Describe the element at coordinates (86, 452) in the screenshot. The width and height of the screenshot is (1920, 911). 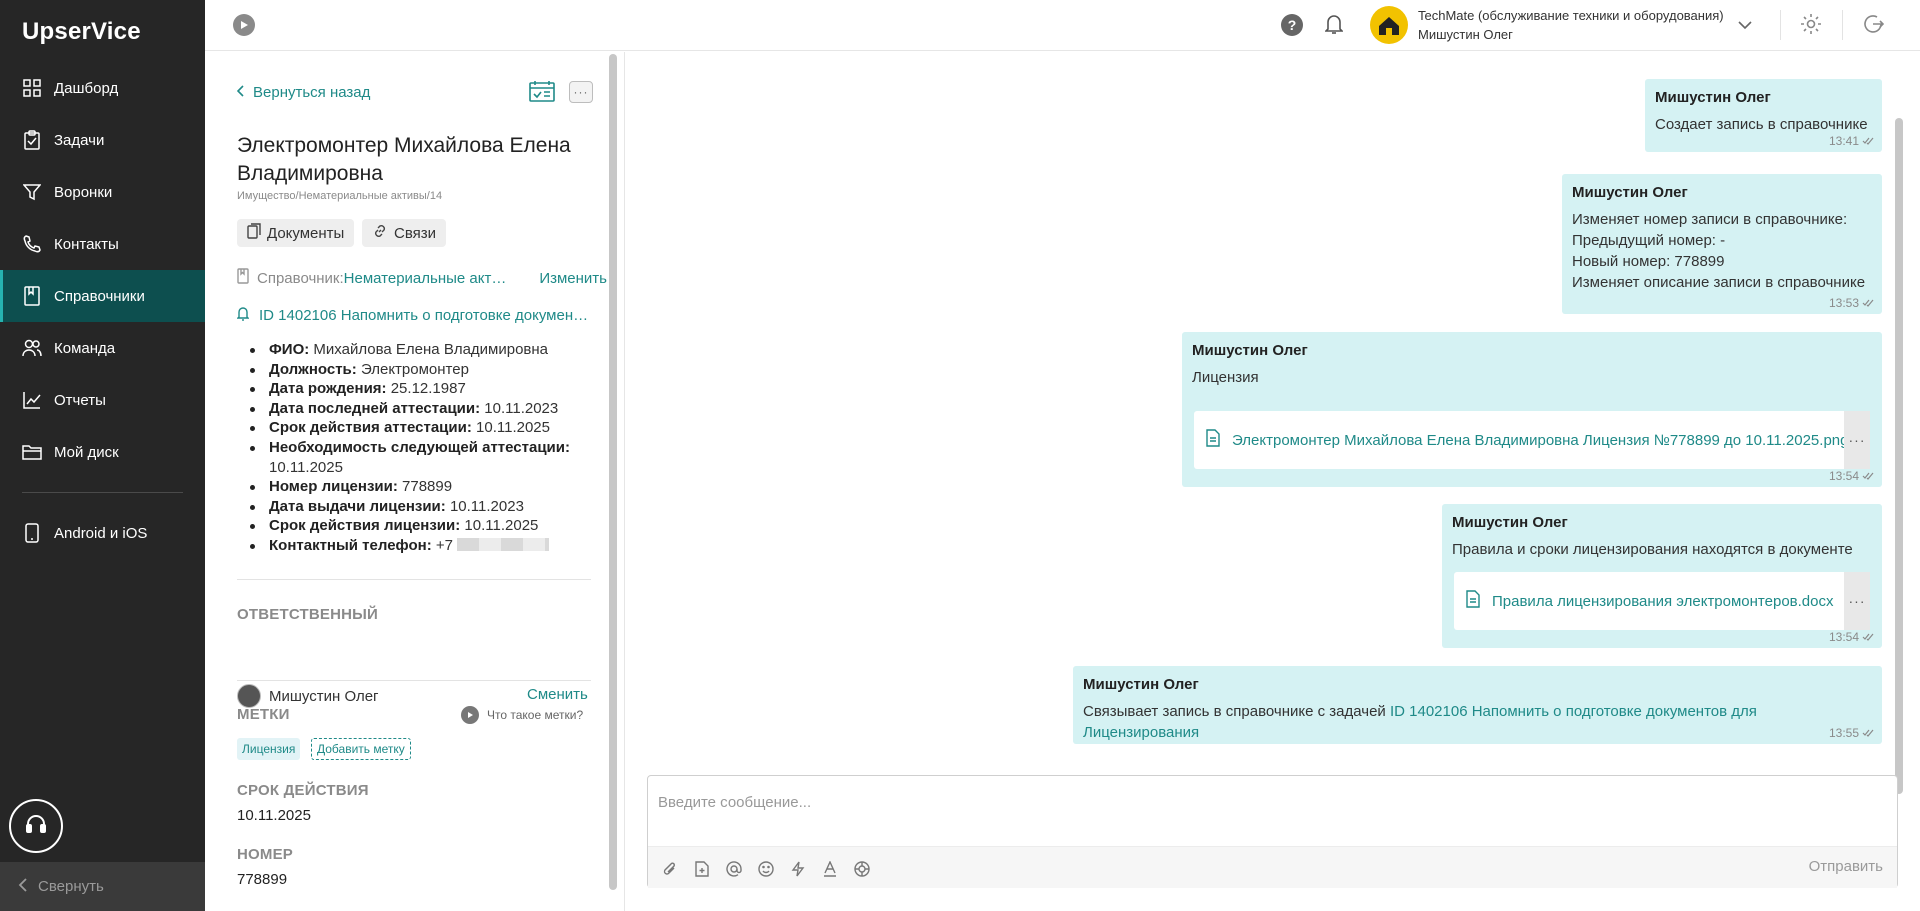
I see `nav-label: Мой диск` at that location.